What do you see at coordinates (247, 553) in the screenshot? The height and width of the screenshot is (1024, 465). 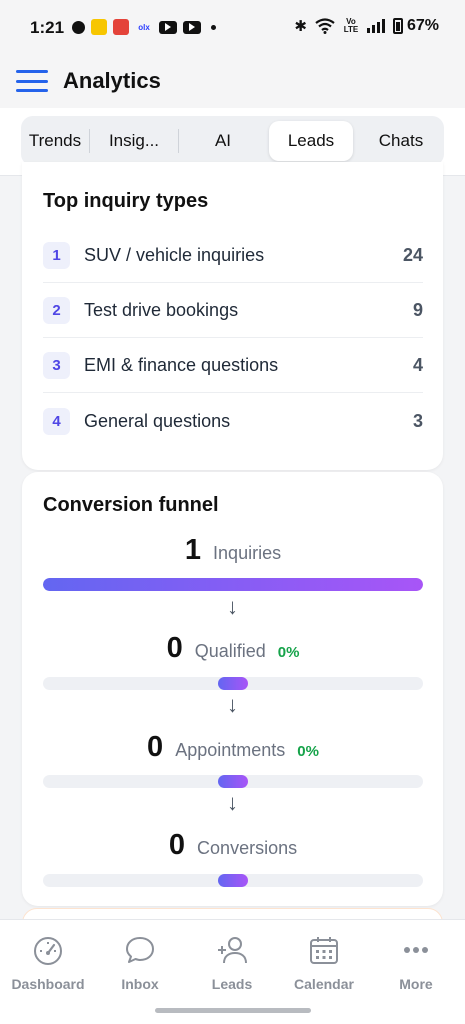 I see `funnel-label: Inquiries` at bounding box center [247, 553].